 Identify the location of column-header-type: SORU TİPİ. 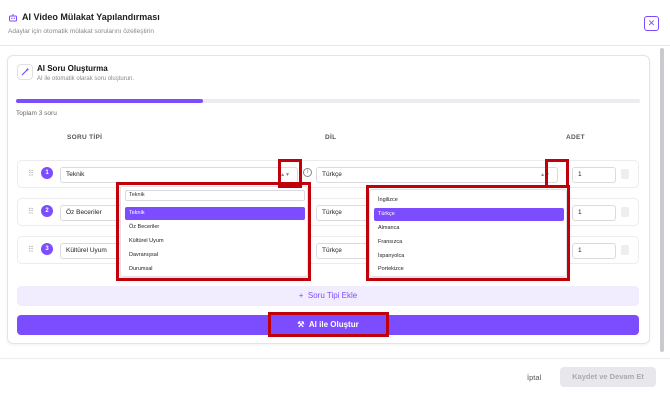
(85, 137).